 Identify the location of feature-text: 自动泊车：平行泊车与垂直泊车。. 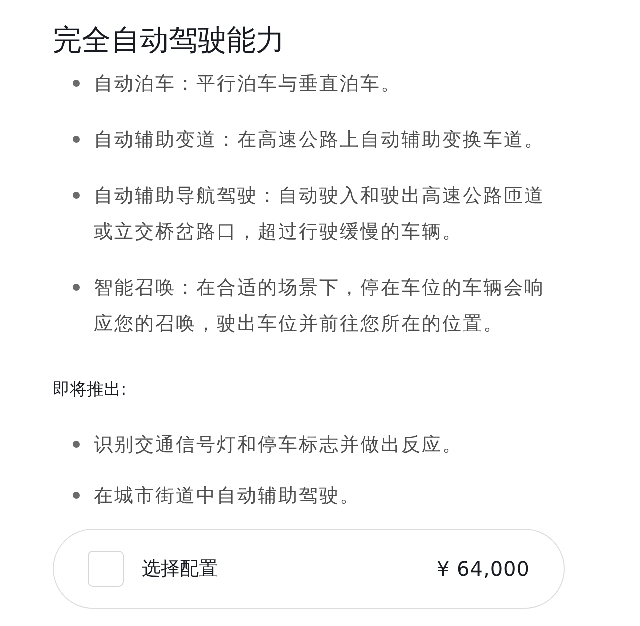
(248, 84).